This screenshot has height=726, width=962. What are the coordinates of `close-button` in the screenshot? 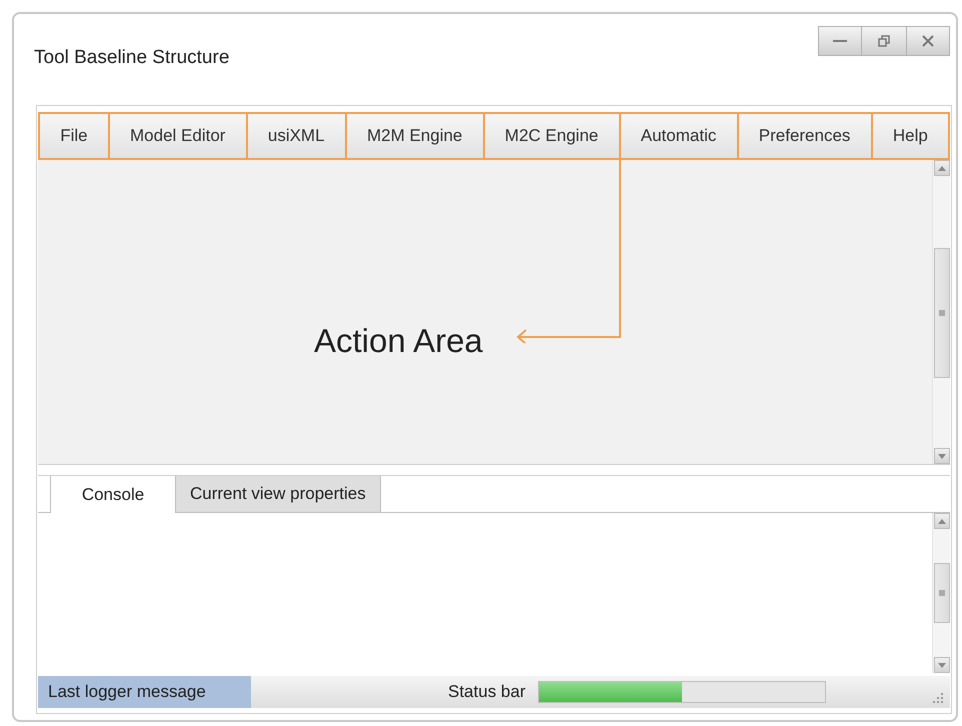 It's located at (928, 41).